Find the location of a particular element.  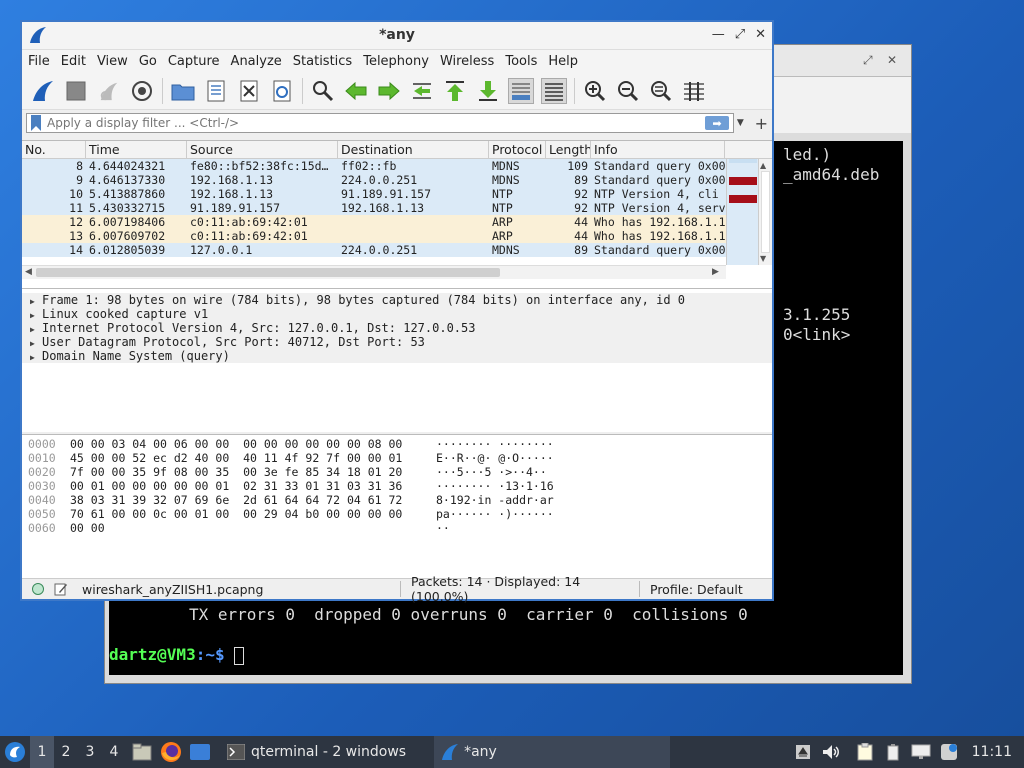

save-file-icon is located at coordinates (216, 91).